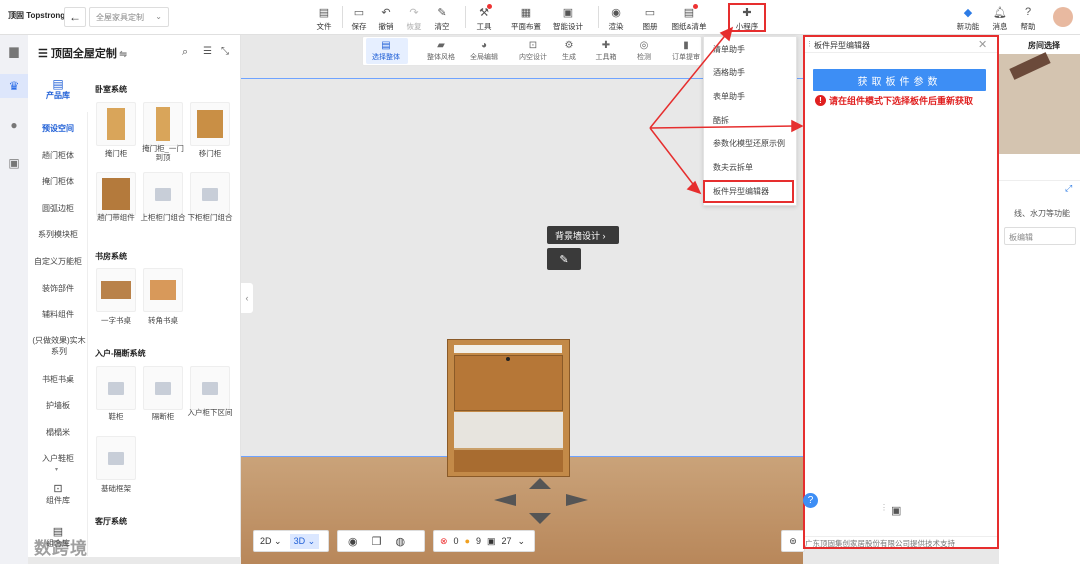 Image resolution: width=1080 pixels, height=564 pixels. What do you see at coordinates (14, 86) in the screenshot?
I see `rail-crown-icon: ♛` at bounding box center [14, 86].